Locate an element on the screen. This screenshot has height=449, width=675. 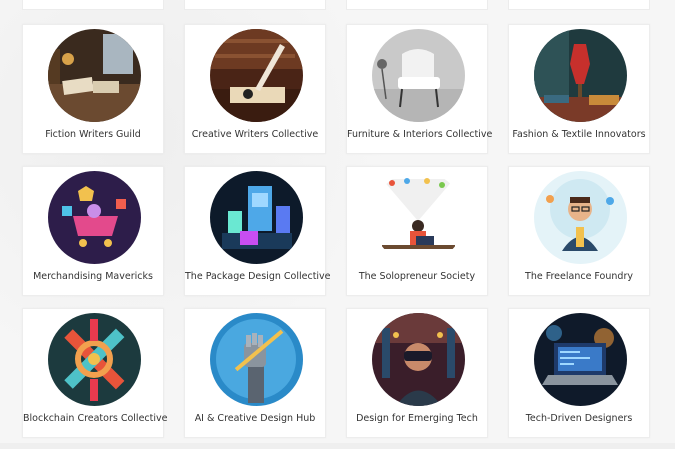
group-label: AI & Creative Design Hub is located at coordinates (255, 418).